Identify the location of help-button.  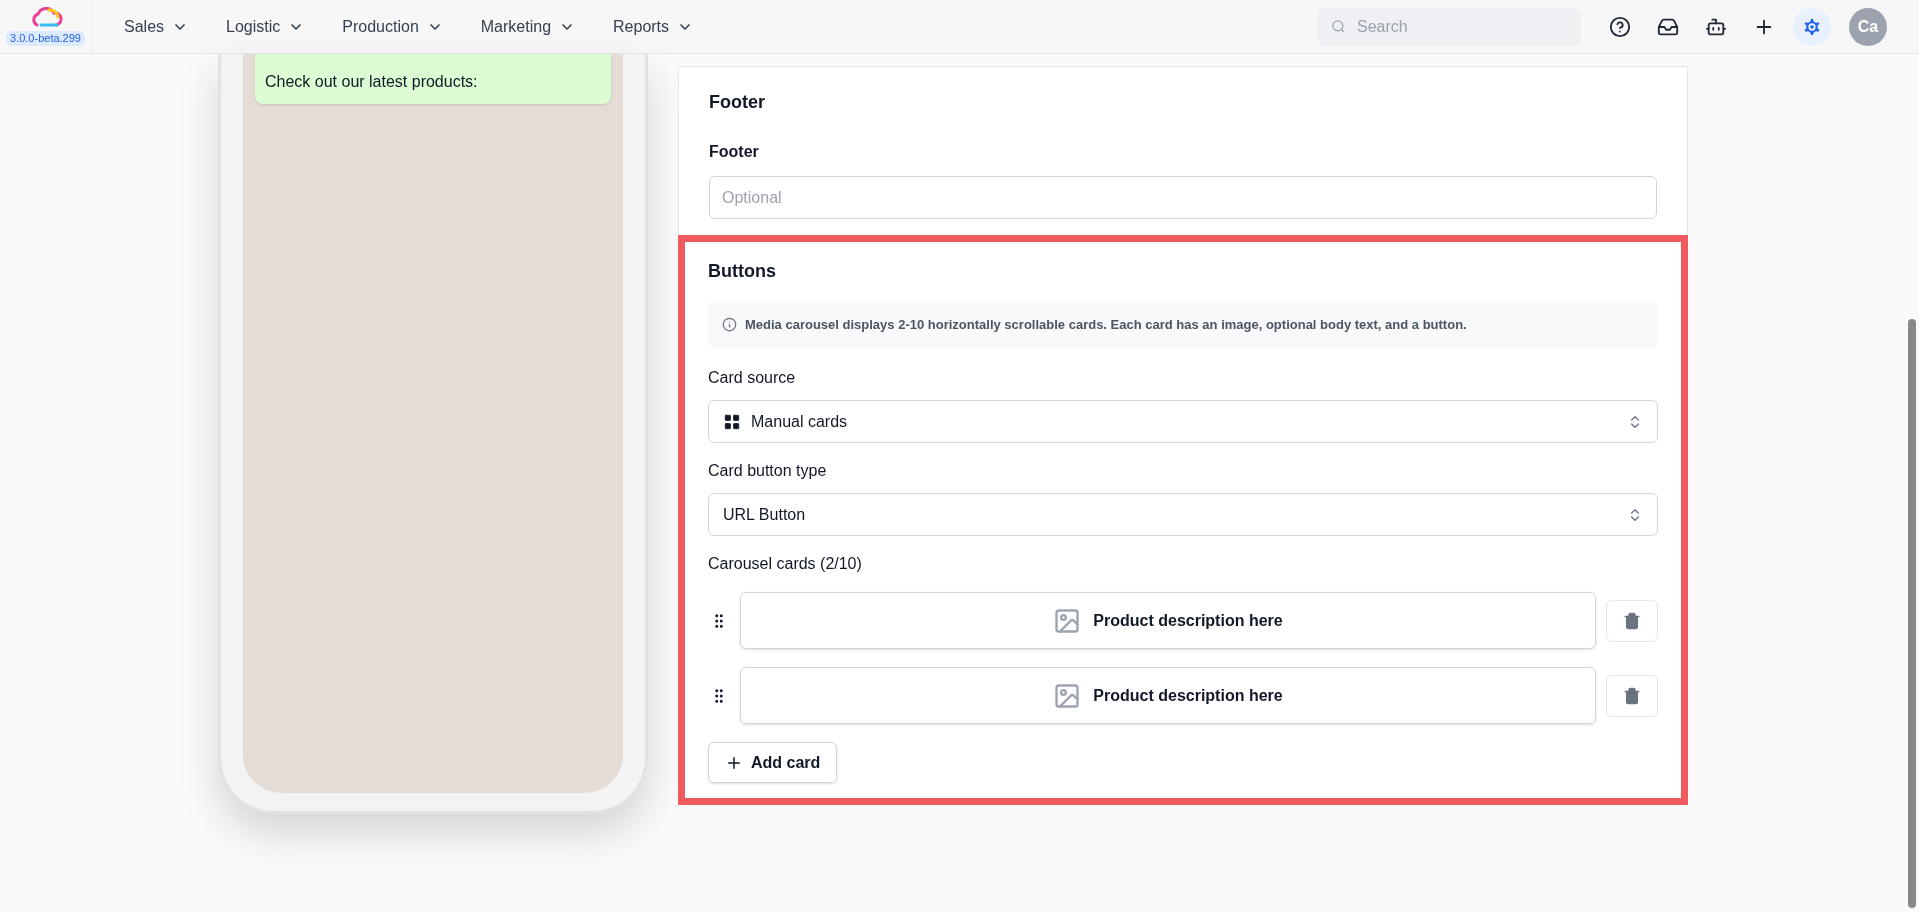
(1620, 26).